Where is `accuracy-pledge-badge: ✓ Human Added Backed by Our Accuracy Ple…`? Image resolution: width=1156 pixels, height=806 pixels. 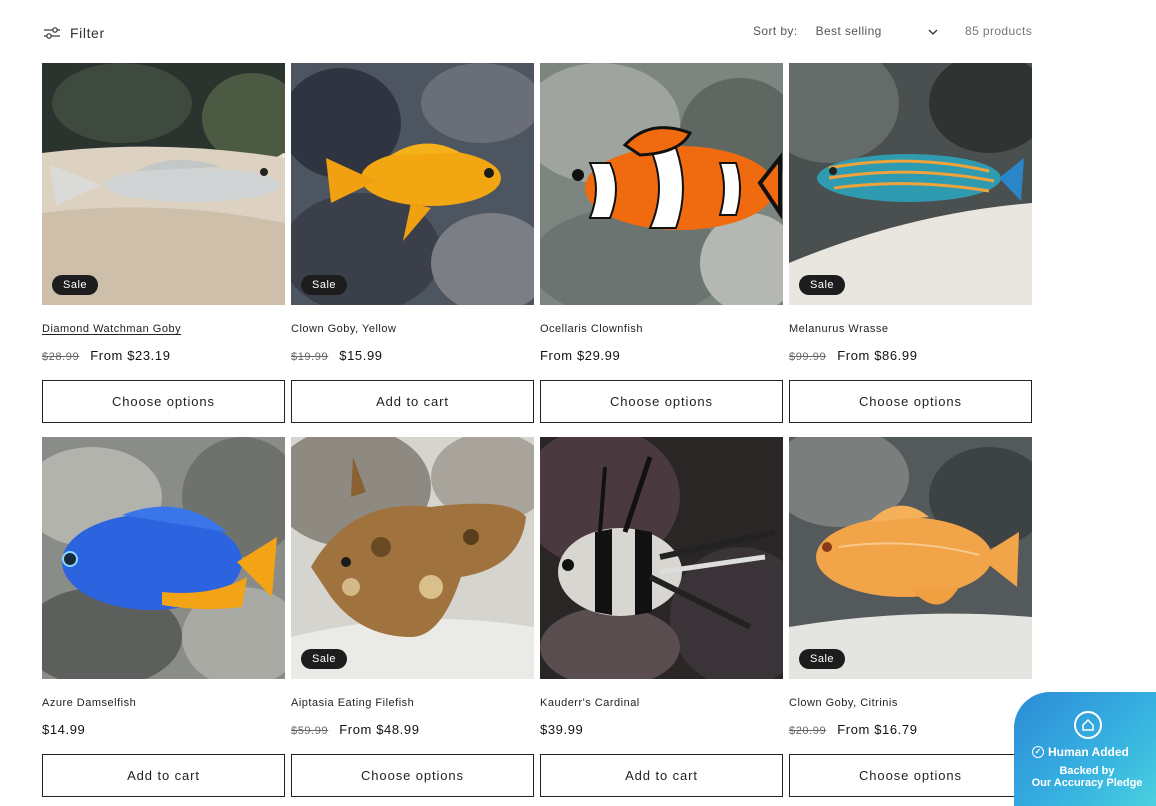
accuracy-pledge-badge: ✓ Human Added Backed by Our Accuracy Ple… is located at coordinates (1085, 749).